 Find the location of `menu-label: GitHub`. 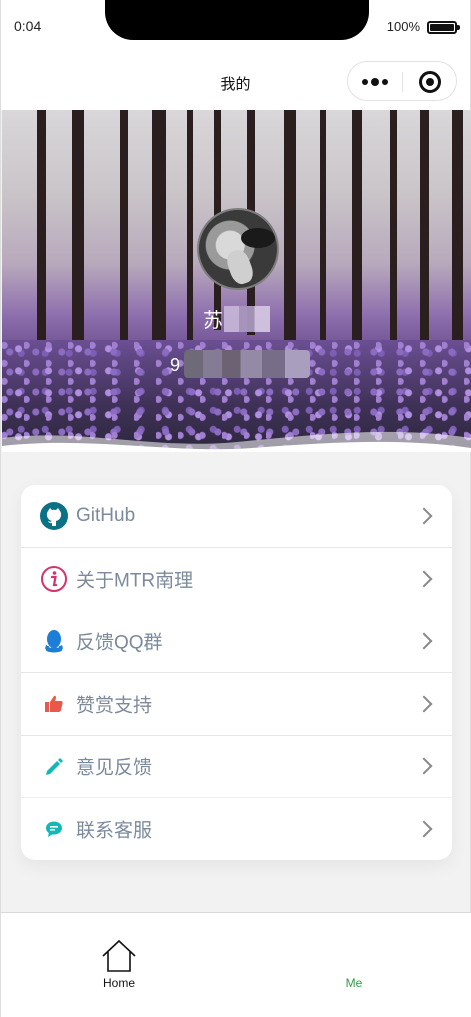

menu-label: GitHub is located at coordinates (106, 516).